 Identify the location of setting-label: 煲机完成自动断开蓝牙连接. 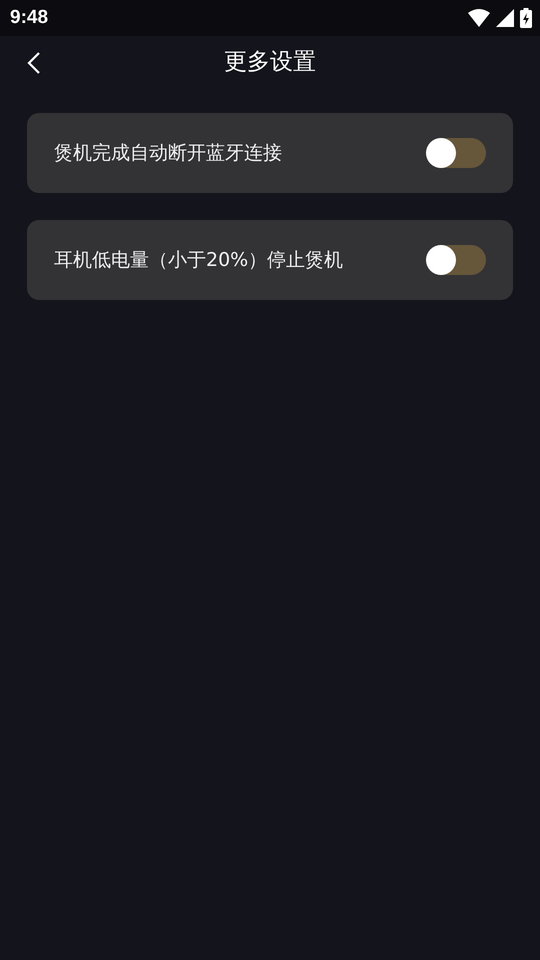
(168, 153).